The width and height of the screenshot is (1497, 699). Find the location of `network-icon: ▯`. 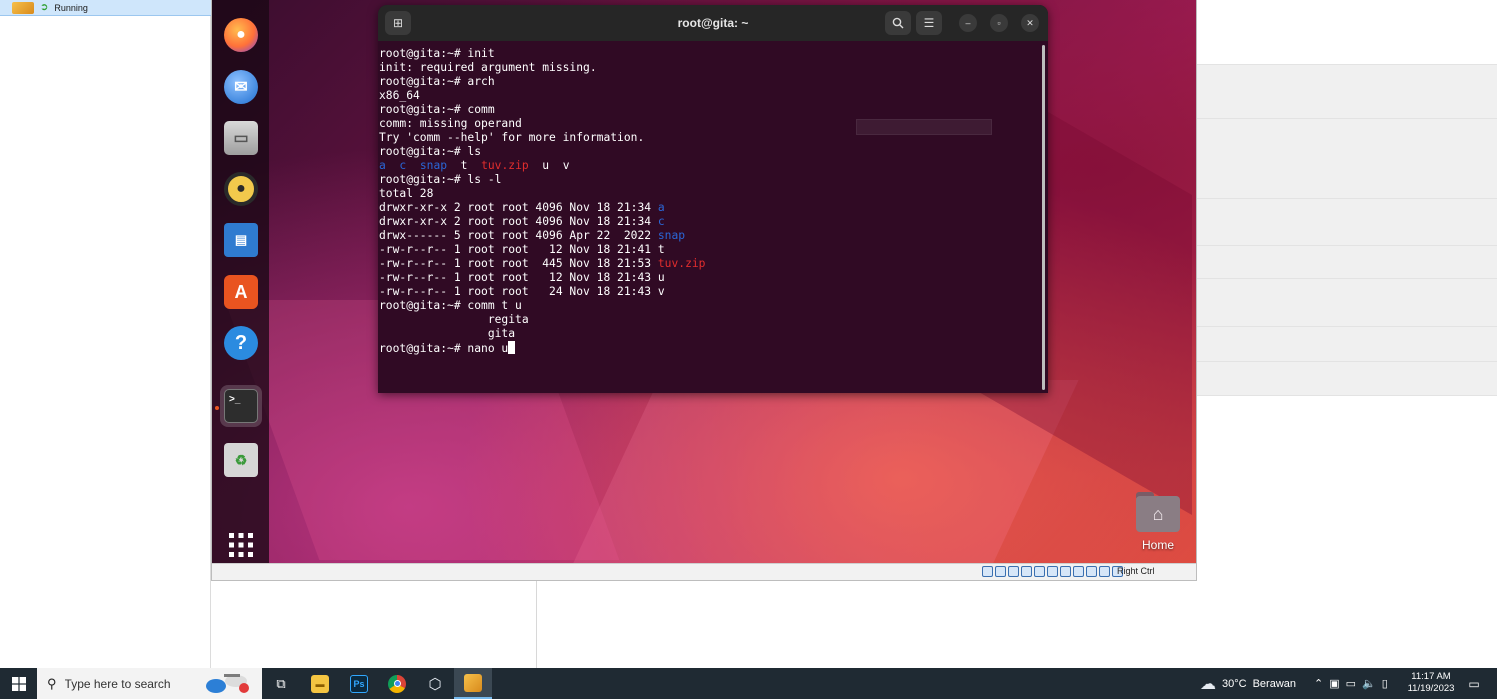

network-icon: ▯ is located at coordinates (1385, 683).